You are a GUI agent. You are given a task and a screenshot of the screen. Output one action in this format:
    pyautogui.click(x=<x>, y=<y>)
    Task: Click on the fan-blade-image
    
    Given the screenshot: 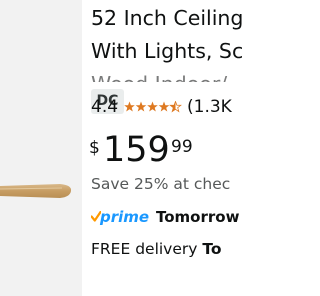 What is the action you would take?
    pyautogui.click(x=36, y=191)
    